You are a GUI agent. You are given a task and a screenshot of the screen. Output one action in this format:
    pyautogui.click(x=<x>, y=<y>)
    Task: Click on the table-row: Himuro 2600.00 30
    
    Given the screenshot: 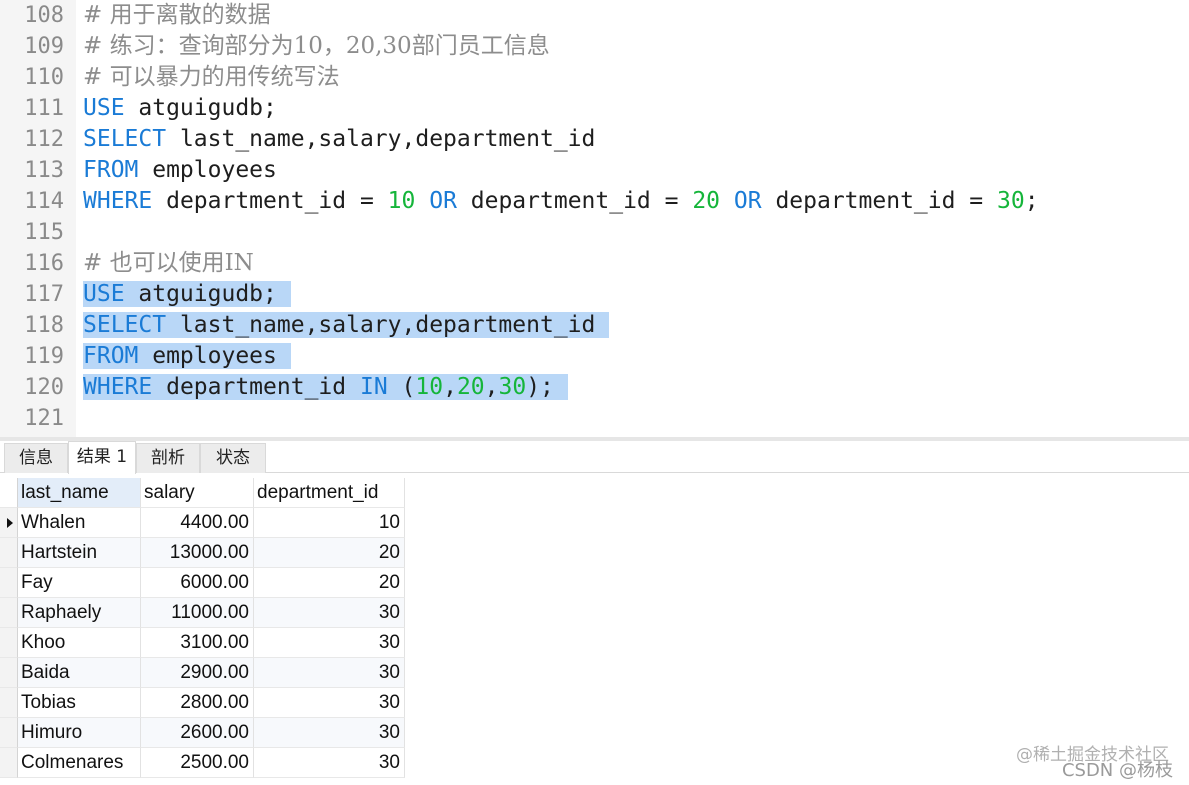 What is the action you would take?
    pyautogui.click(x=202, y=733)
    